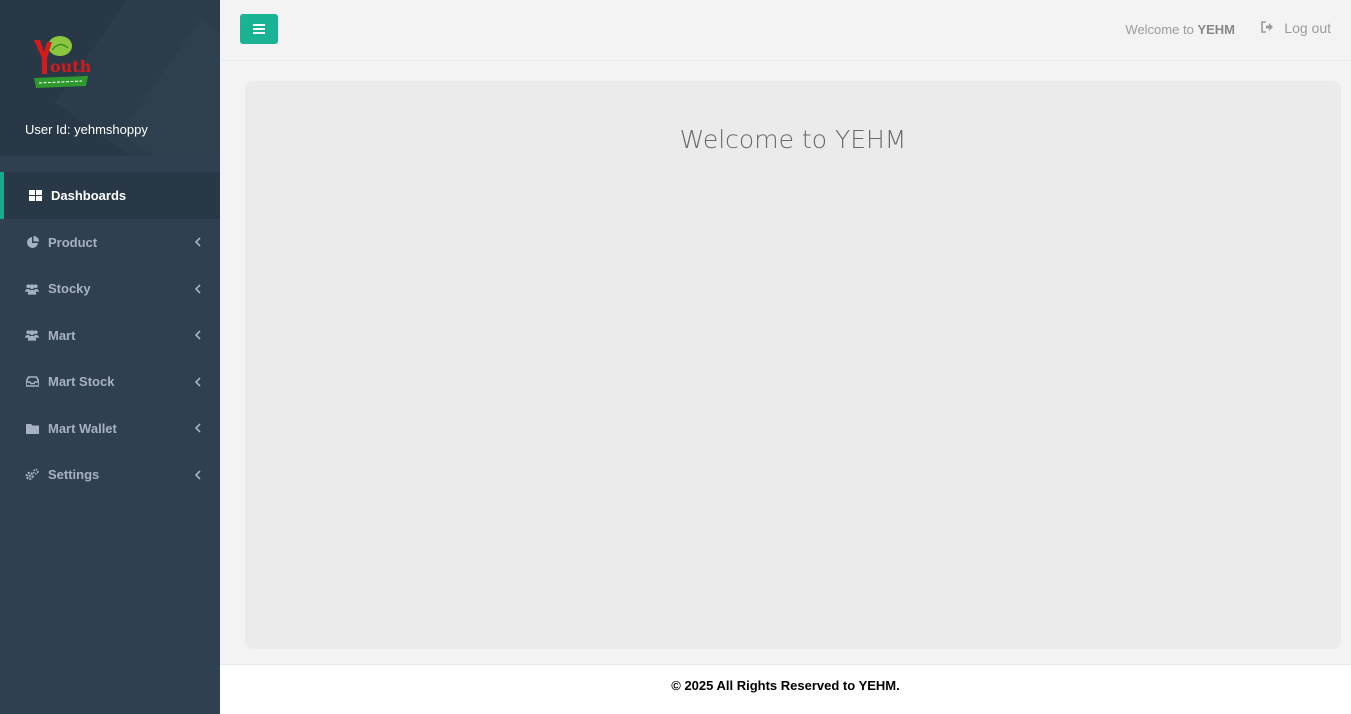 The image size is (1351, 714). I want to click on sidebar-item-label: Mart Stock, so click(81, 382).